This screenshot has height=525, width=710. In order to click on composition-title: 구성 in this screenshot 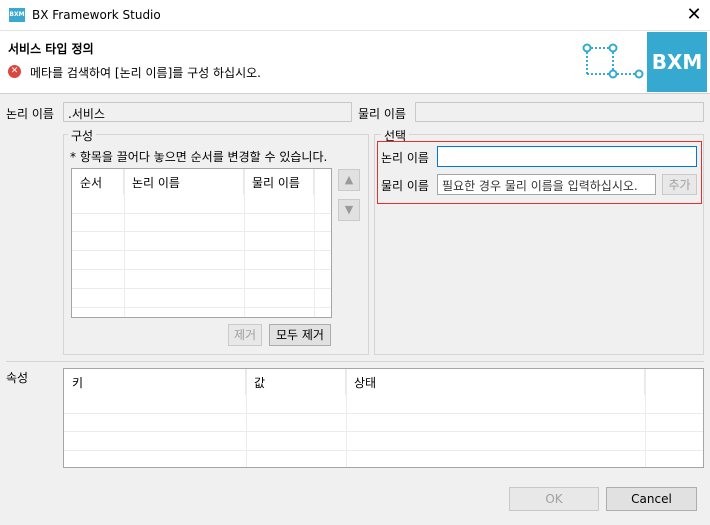, I will do `click(82, 135)`.